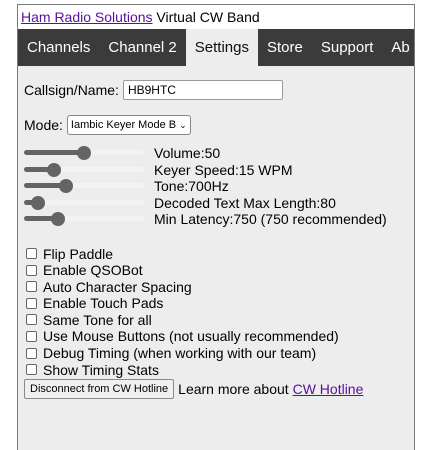 Image resolution: width=436 pixels, height=450 pixels. What do you see at coordinates (328, 389) in the screenshot?
I see `cw-hotline-link: CW Hotline` at bounding box center [328, 389].